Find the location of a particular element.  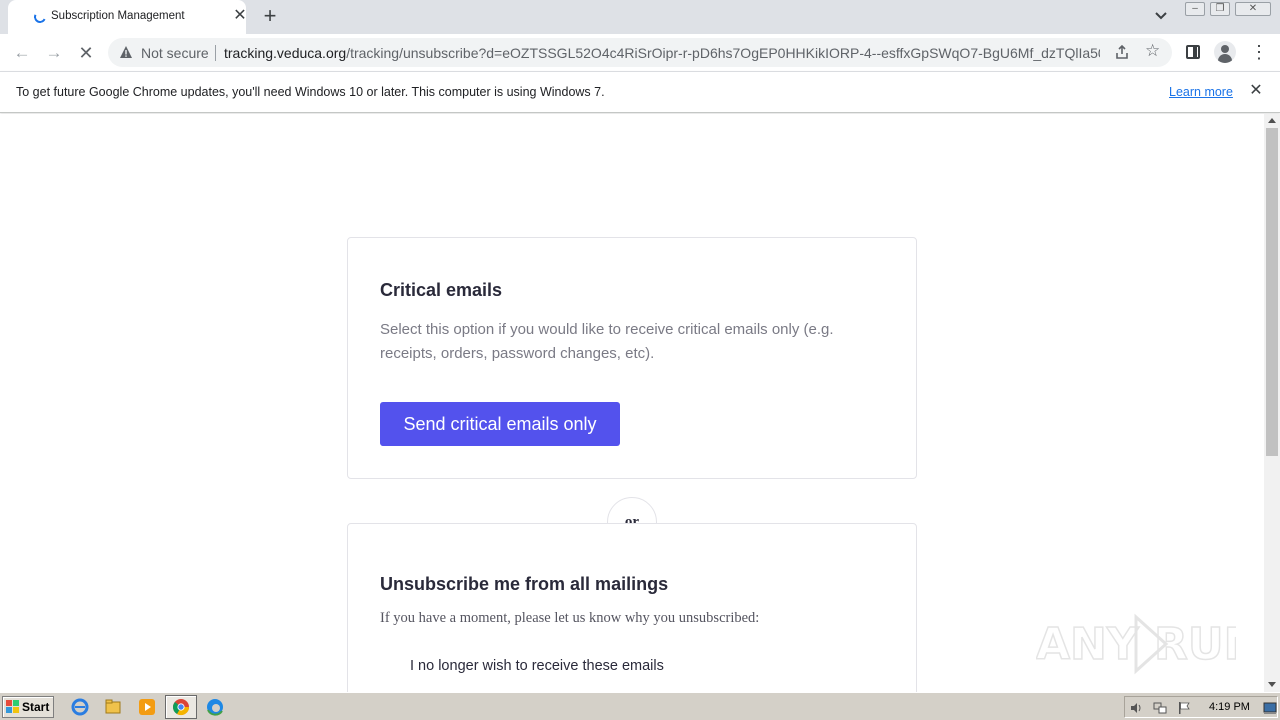

scroll-down-arrow-icon is located at coordinates (1272, 684).